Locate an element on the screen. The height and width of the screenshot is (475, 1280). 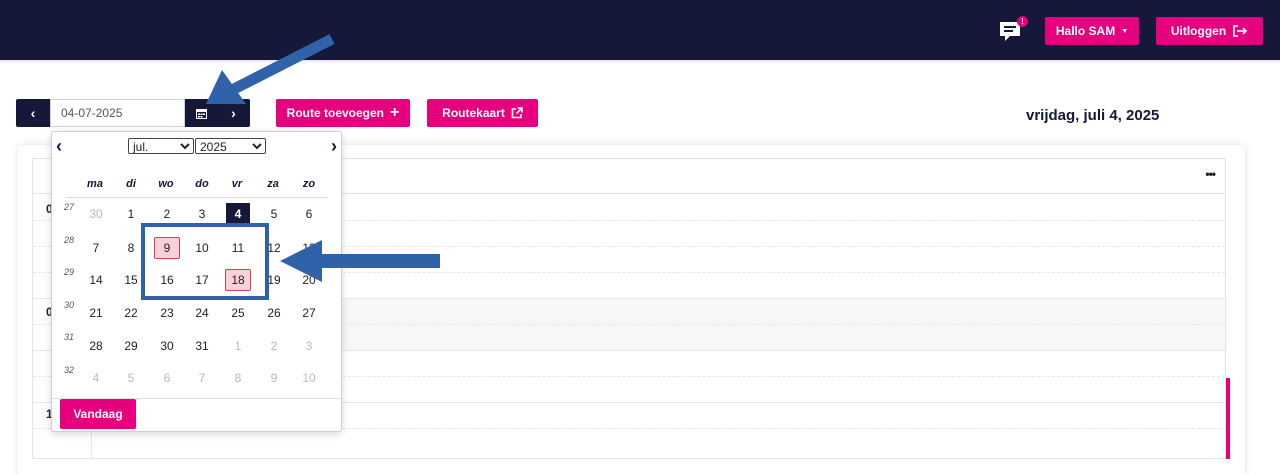
calendar-day: 14 is located at coordinates (96, 280).